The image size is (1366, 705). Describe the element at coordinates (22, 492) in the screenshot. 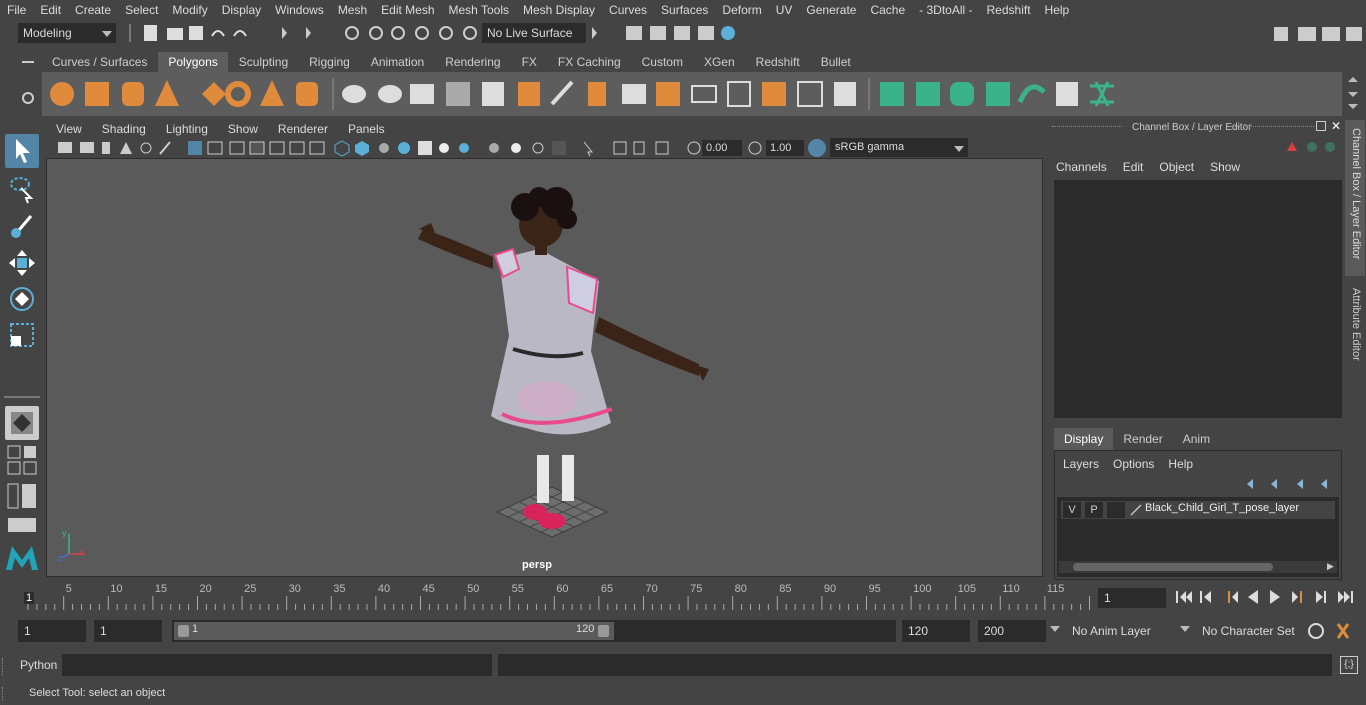

I see `layout-presets` at that location.